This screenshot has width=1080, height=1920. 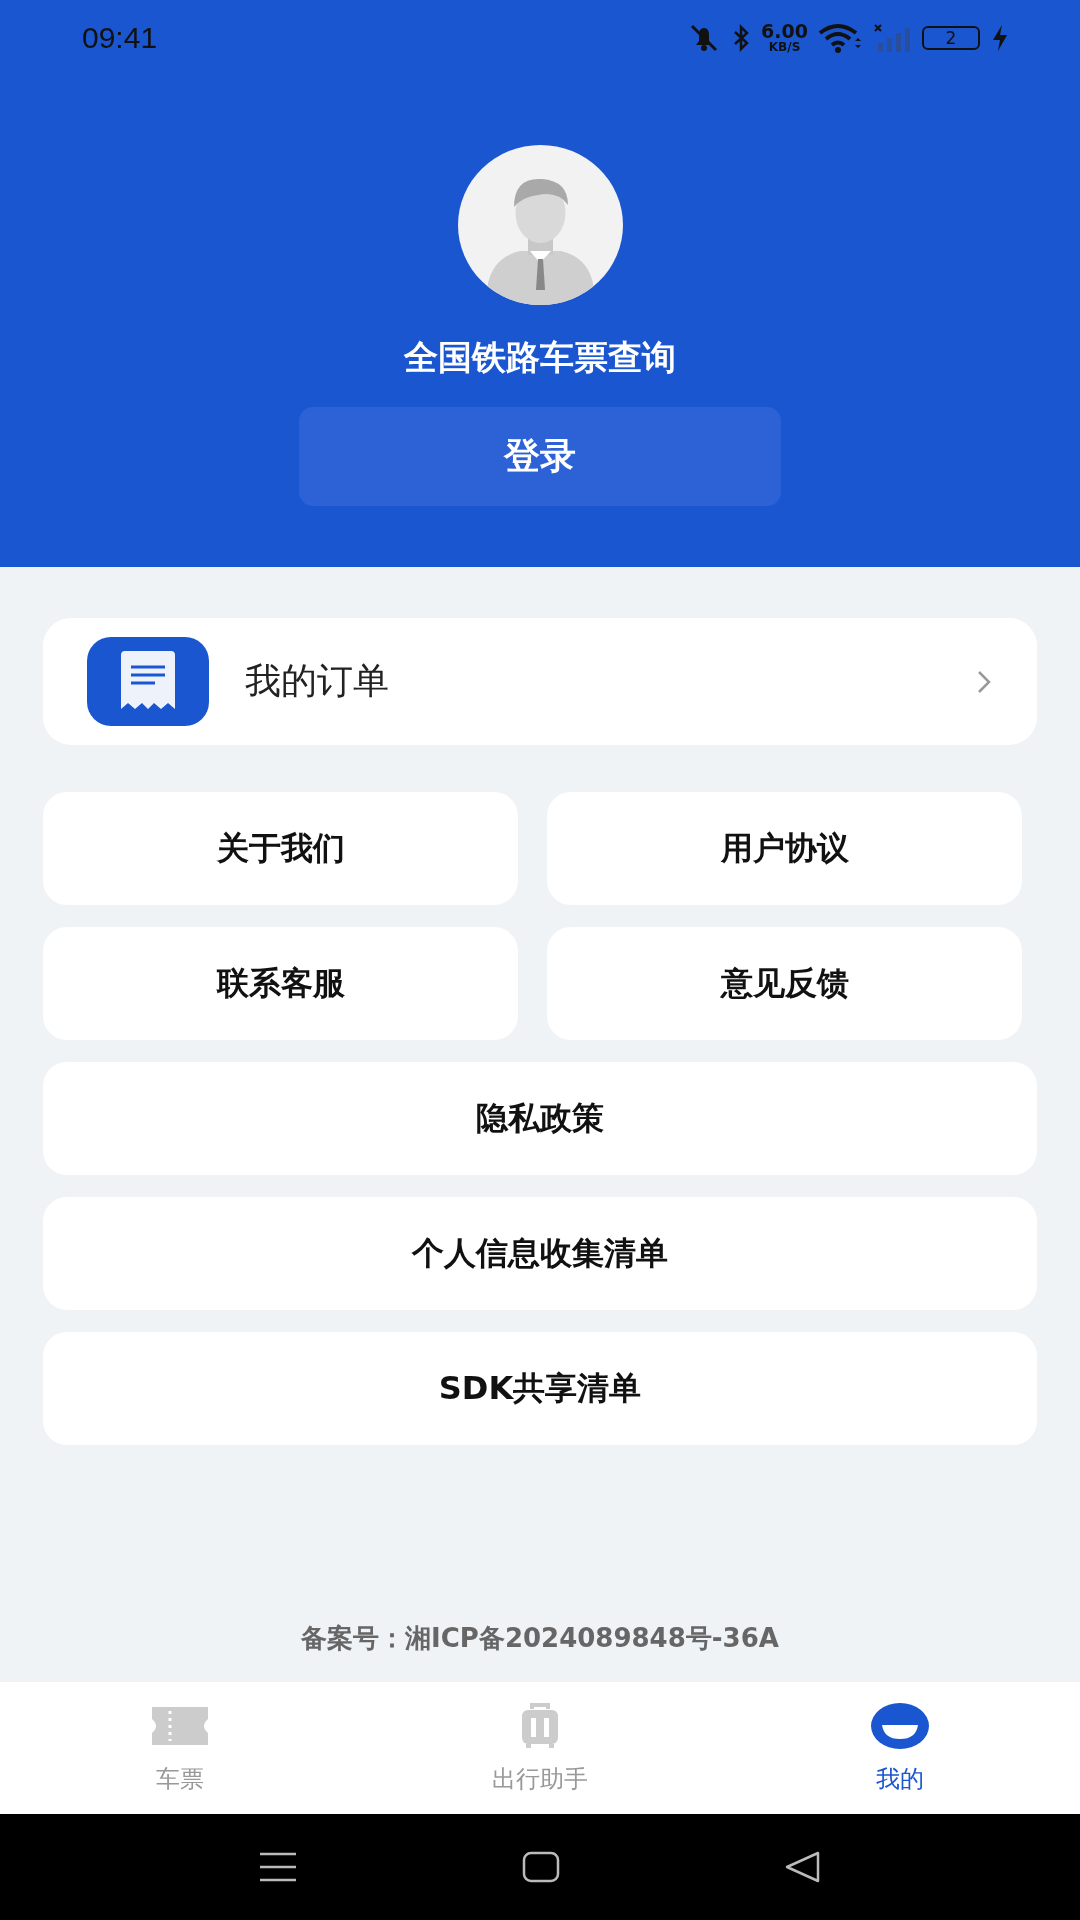 I want to click on menu-button: 用户协议, so click(x=784, y=848).